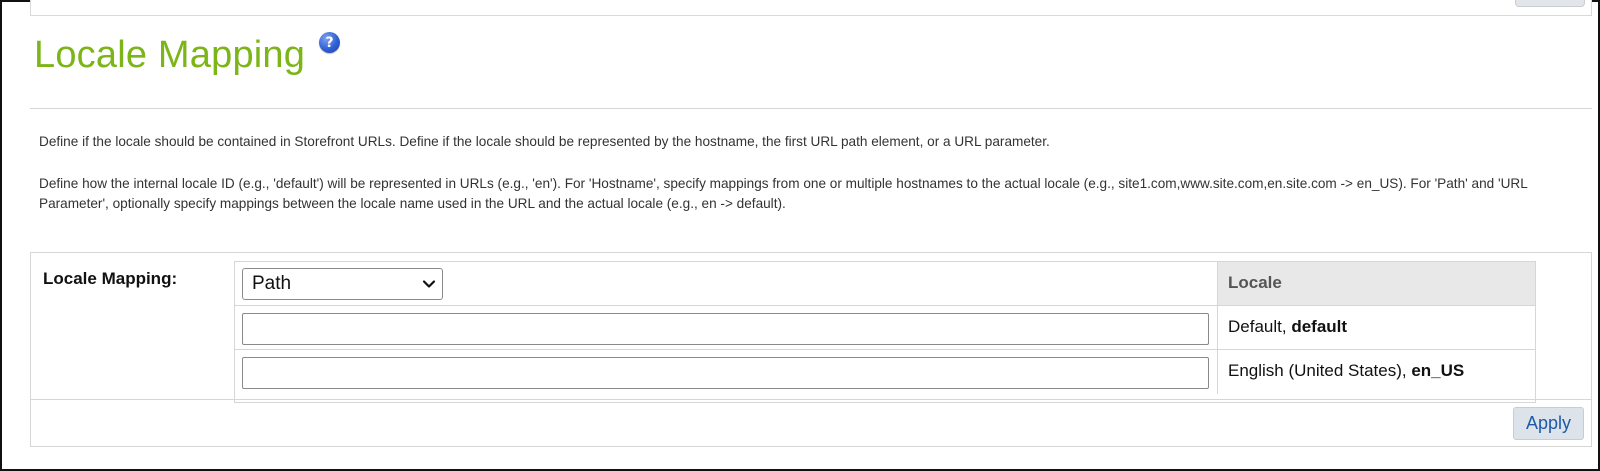 The width and height of the screenshot is (1600, 471). I want to click on chevron-down-icon, so click(429, 284).